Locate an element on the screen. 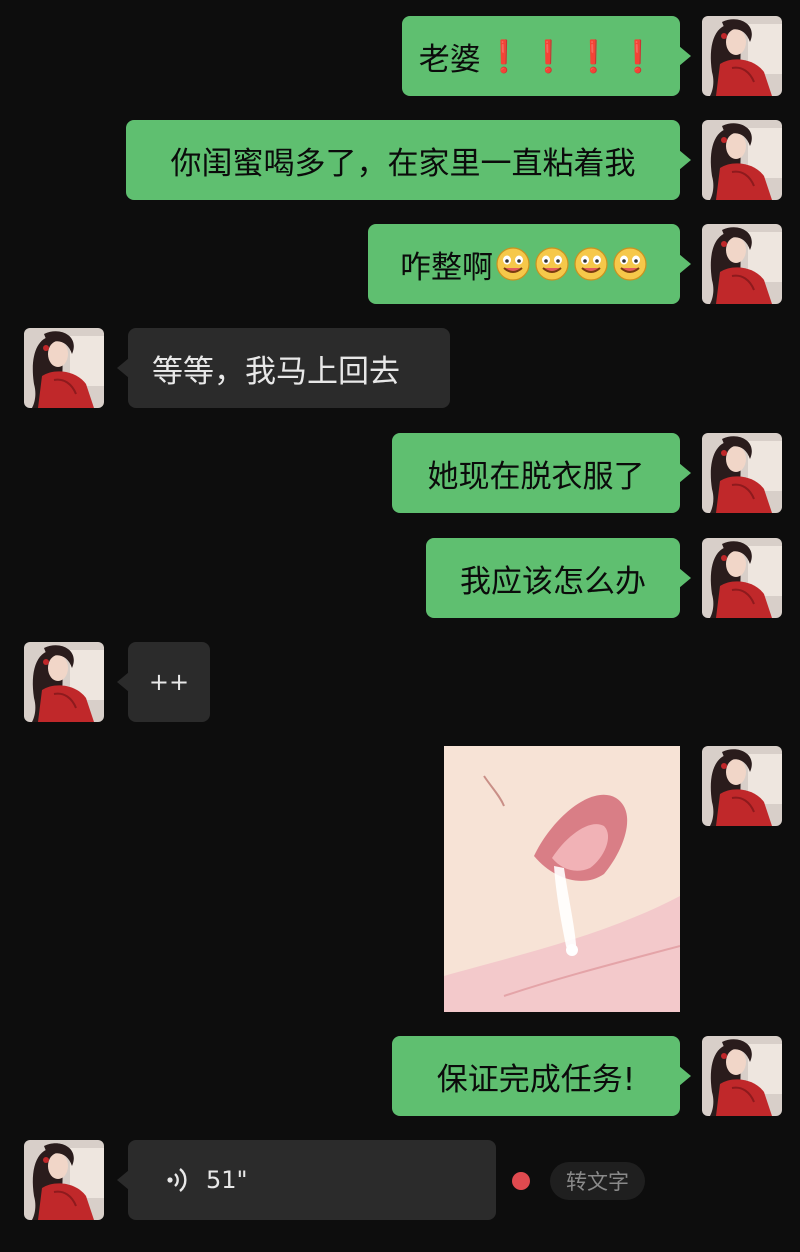  message-text: 咋整啊 is located at coordinates (446, 267).